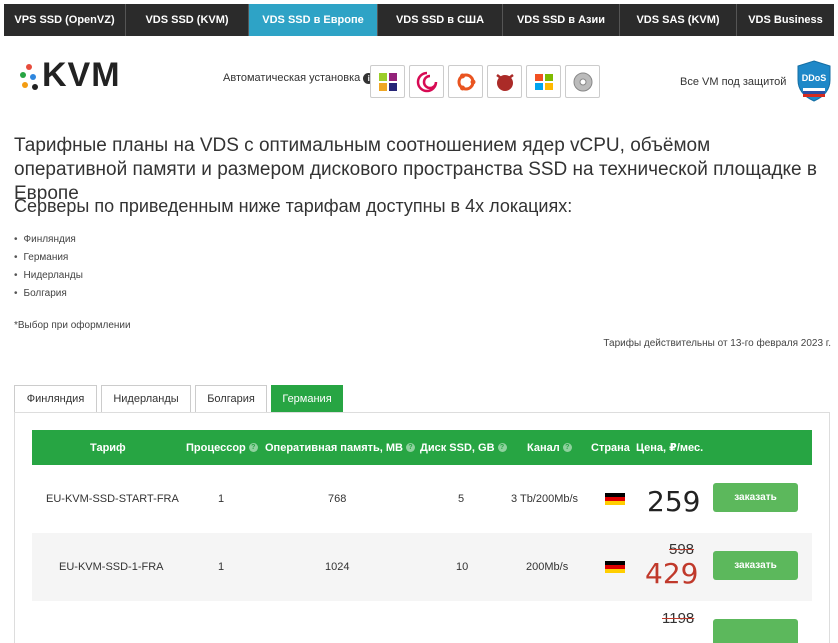  What do you see at coordinates (678, 618) in the screenshot?
I see `old-price: 1198` at bounding box center [678, 618].